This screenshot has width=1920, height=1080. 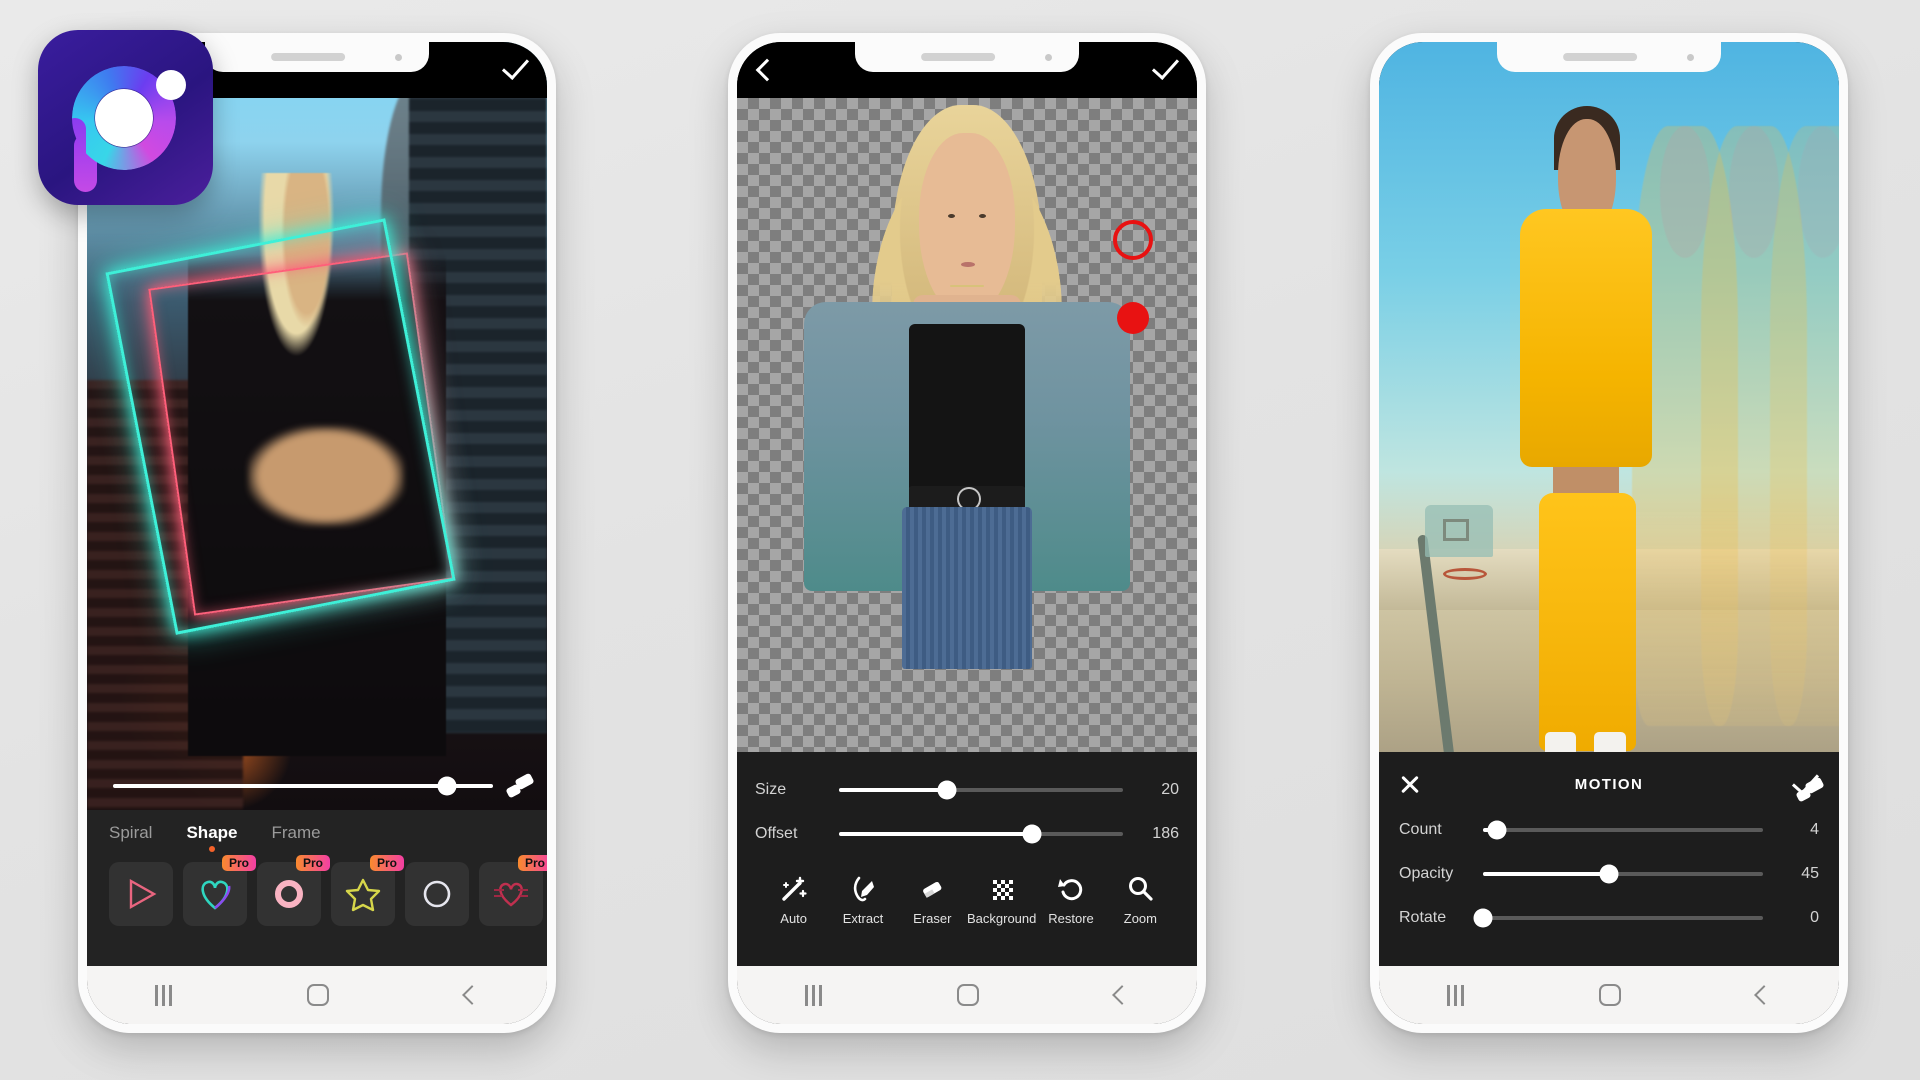 What do you see at coordinates (1032, 834) in the screenshot?
I see `offset-slider-knob` at bounding box center [1032, 834].